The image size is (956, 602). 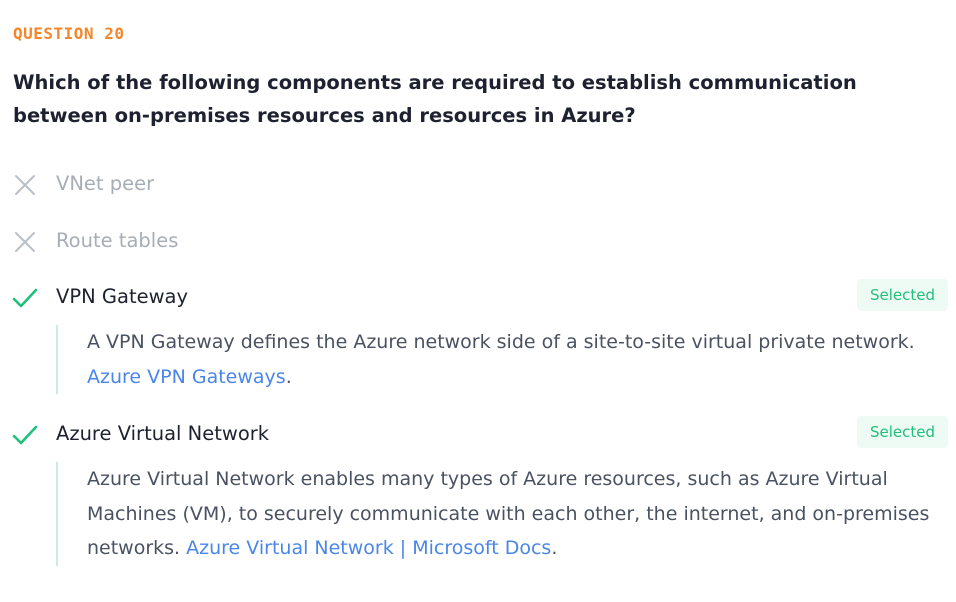 What do you see at coordinates (478, 297) in the screenshot?
I see `answer-option-vpn-gateway: VPN Gateway Selected` at bounding box center [478, 297].